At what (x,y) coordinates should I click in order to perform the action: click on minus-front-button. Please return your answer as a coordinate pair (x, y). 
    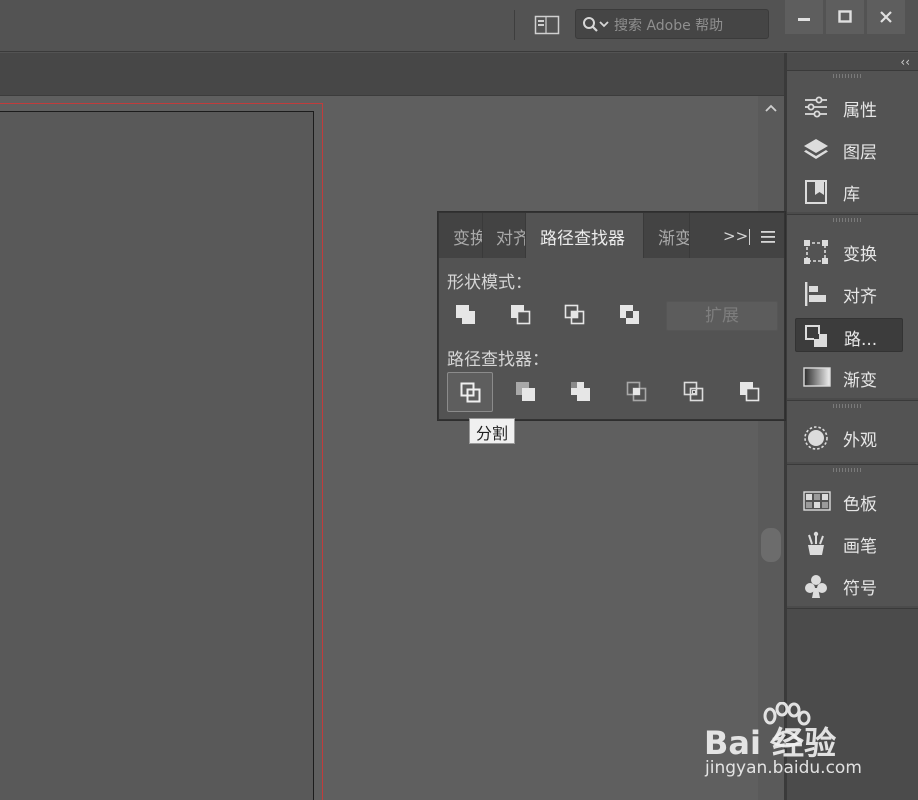
    Looking at the image, I should click on (521, 315).